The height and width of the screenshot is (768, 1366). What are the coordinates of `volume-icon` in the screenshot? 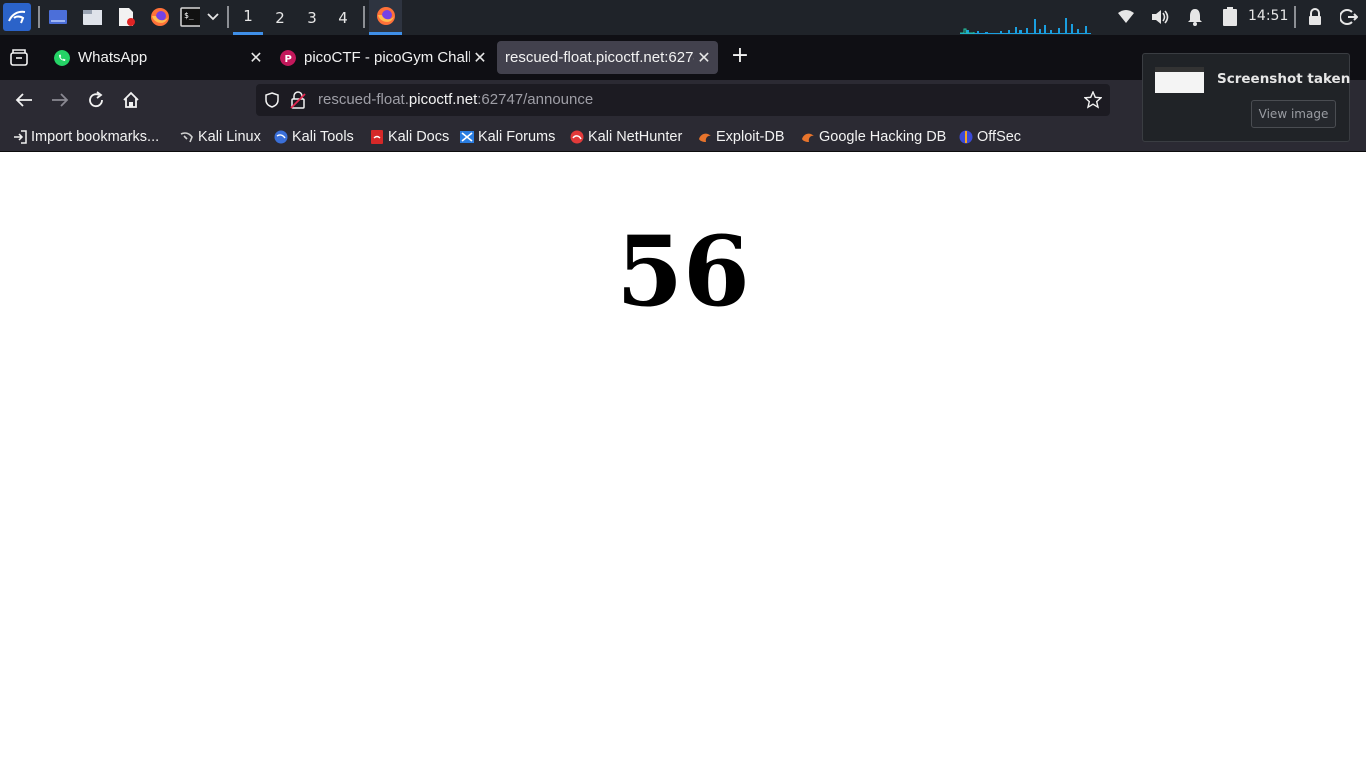 It's located at (1160, 17).